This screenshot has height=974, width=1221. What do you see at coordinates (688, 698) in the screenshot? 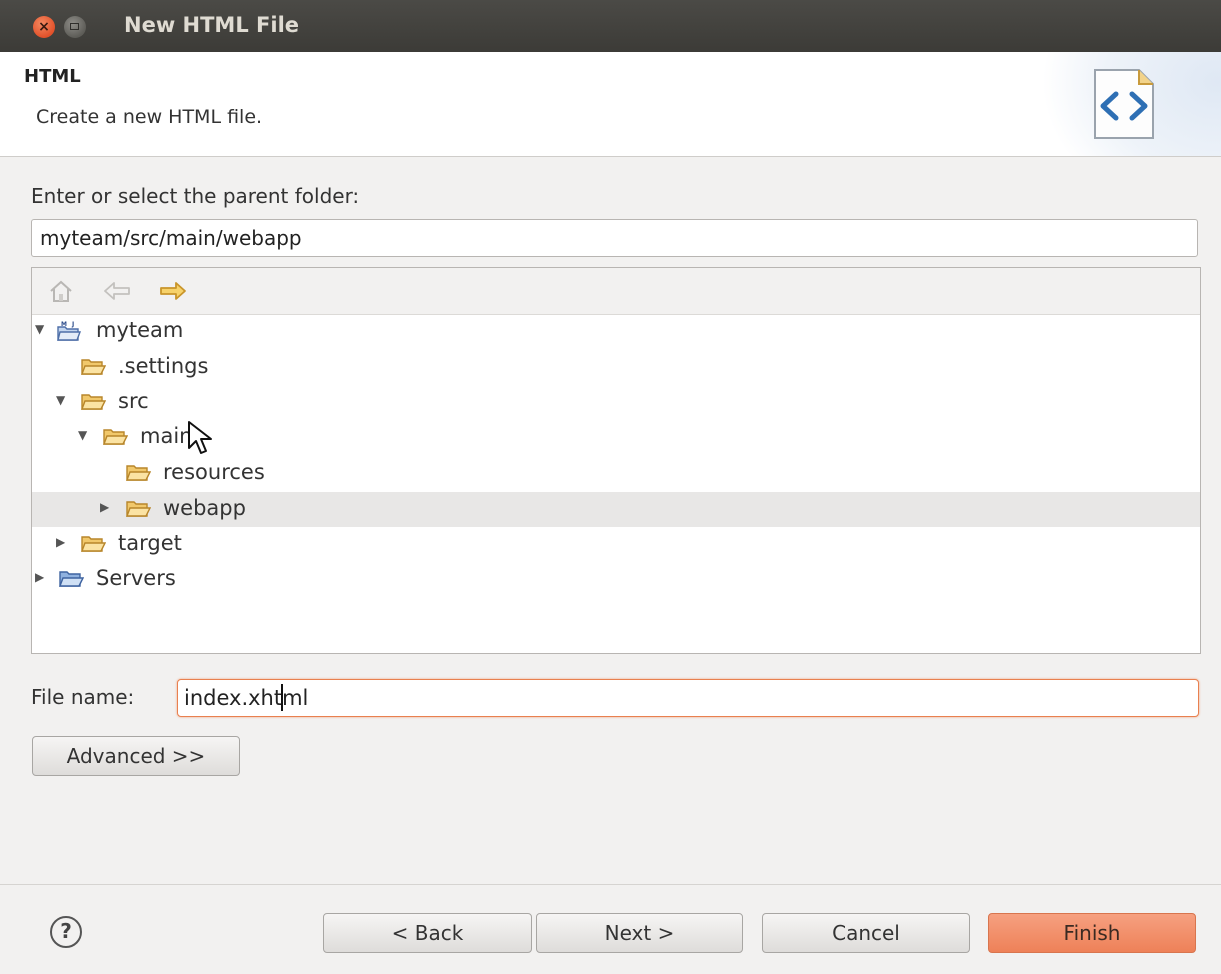
I see `file-name-input` at bounding box center [688, 698].